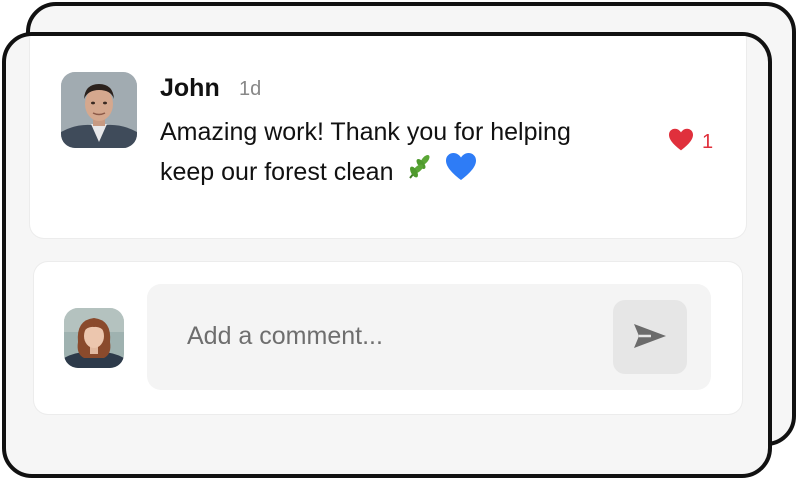 The image size is (800, 481). Describe the element at coordinates (250, 89) in the screenshot. I see `comment-timestamp: 1d` at that location.